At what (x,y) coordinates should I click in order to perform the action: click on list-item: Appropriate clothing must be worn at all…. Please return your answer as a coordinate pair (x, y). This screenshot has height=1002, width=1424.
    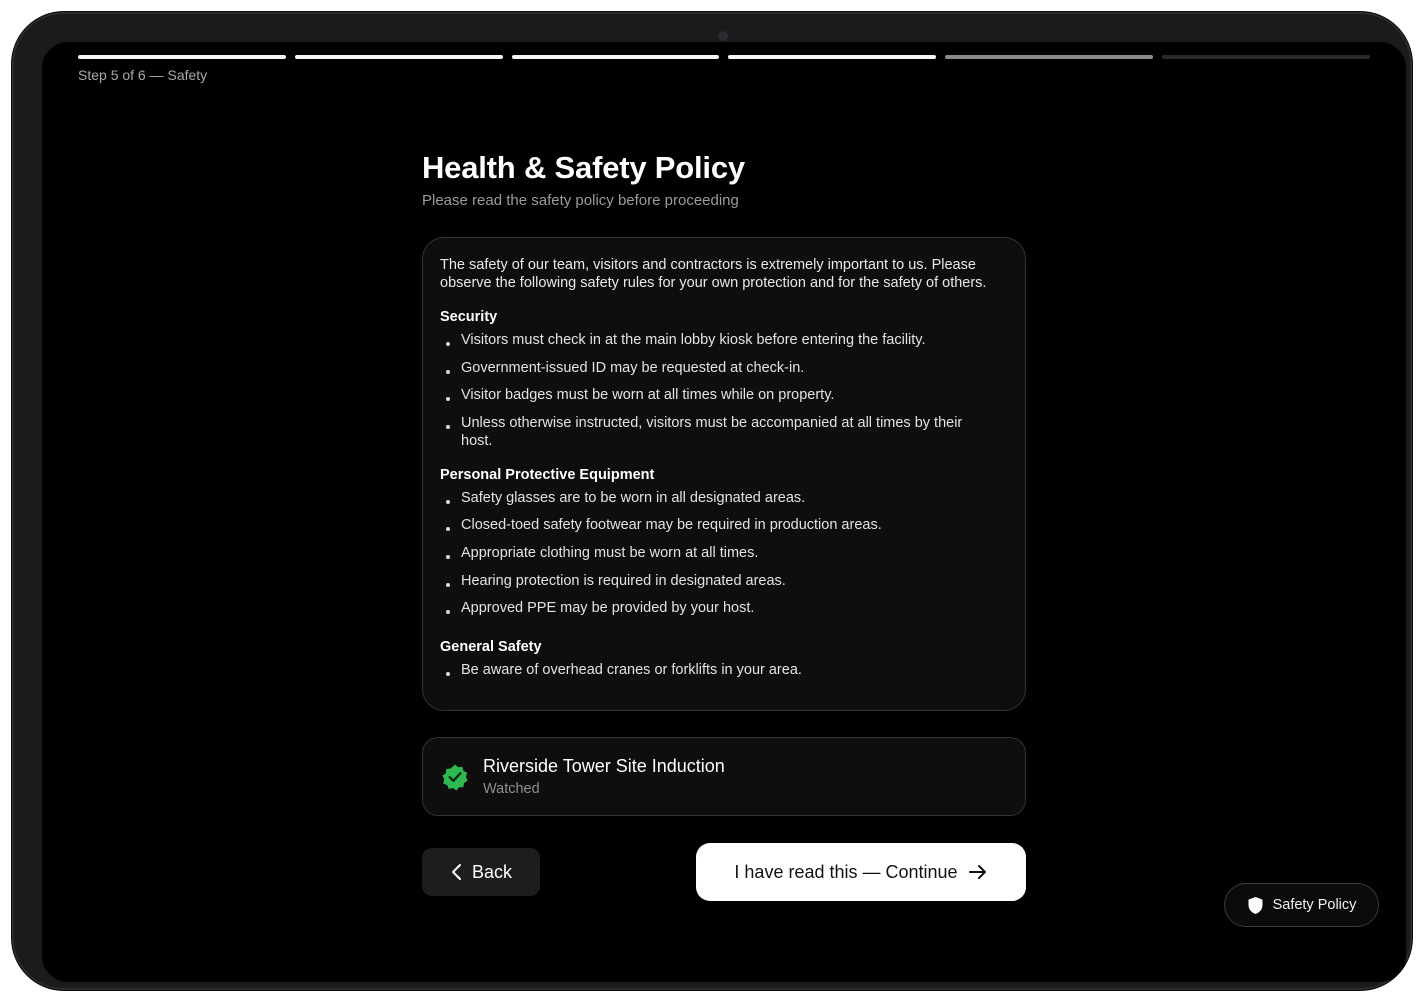
    Looking at the image, I should click on (723, 553).